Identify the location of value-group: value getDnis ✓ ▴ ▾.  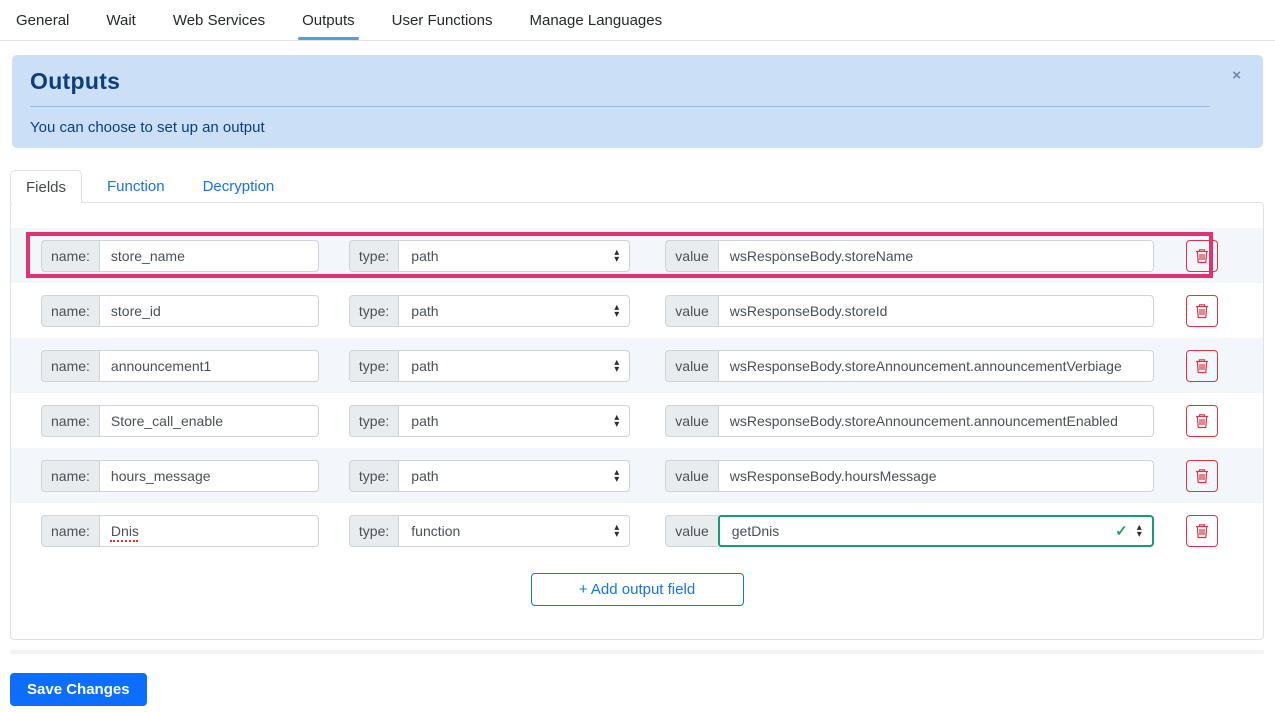
(909, 530).